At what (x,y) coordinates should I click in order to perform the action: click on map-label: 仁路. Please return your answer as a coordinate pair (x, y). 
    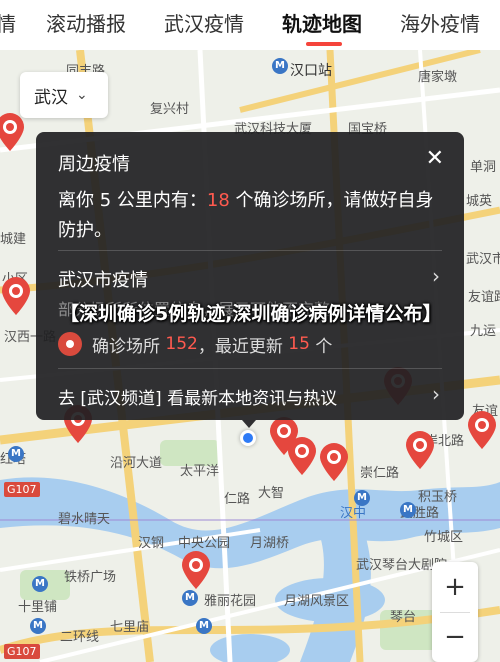
    Looking at the image, I should click on (237, 499).